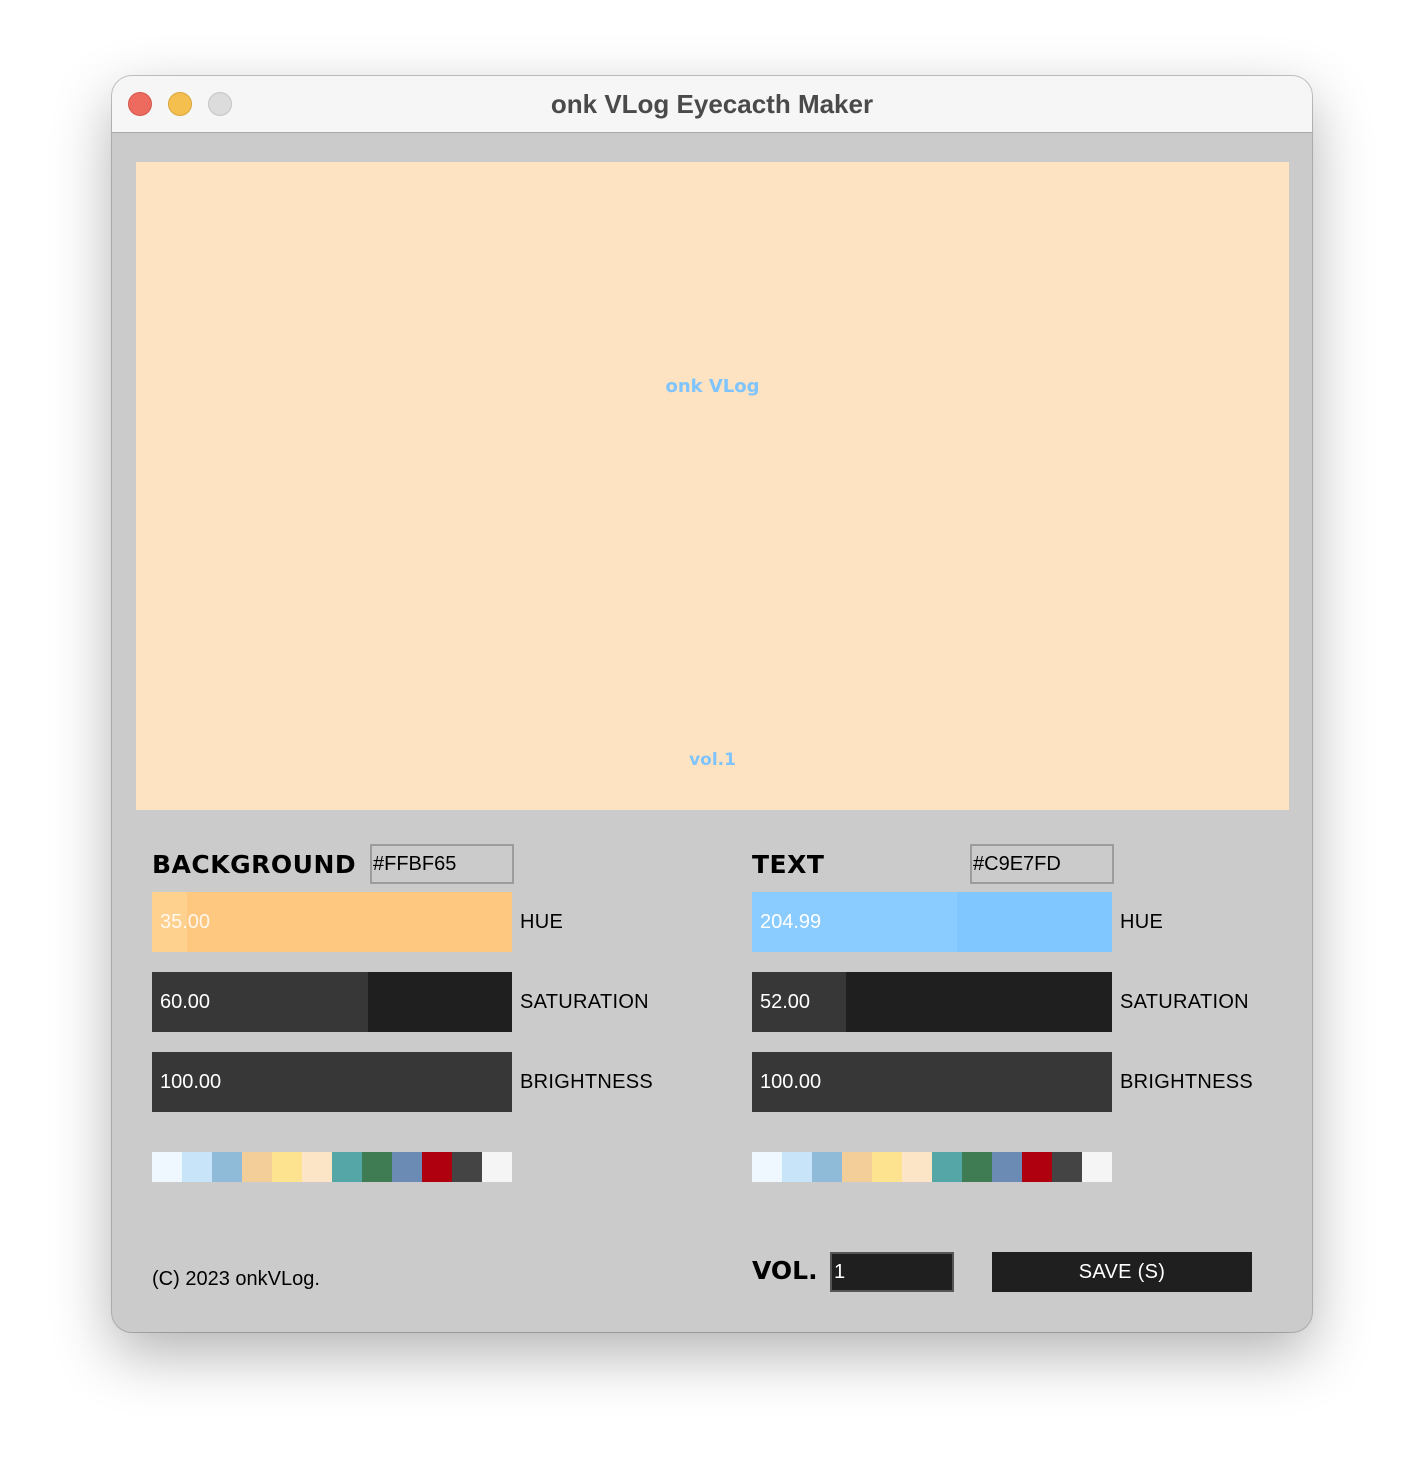 The image size is (1424, 1480). Describe the element at coordinates (584, 1002) in the screenshot. I see `background-saturation-label: SATURATION` at that location.